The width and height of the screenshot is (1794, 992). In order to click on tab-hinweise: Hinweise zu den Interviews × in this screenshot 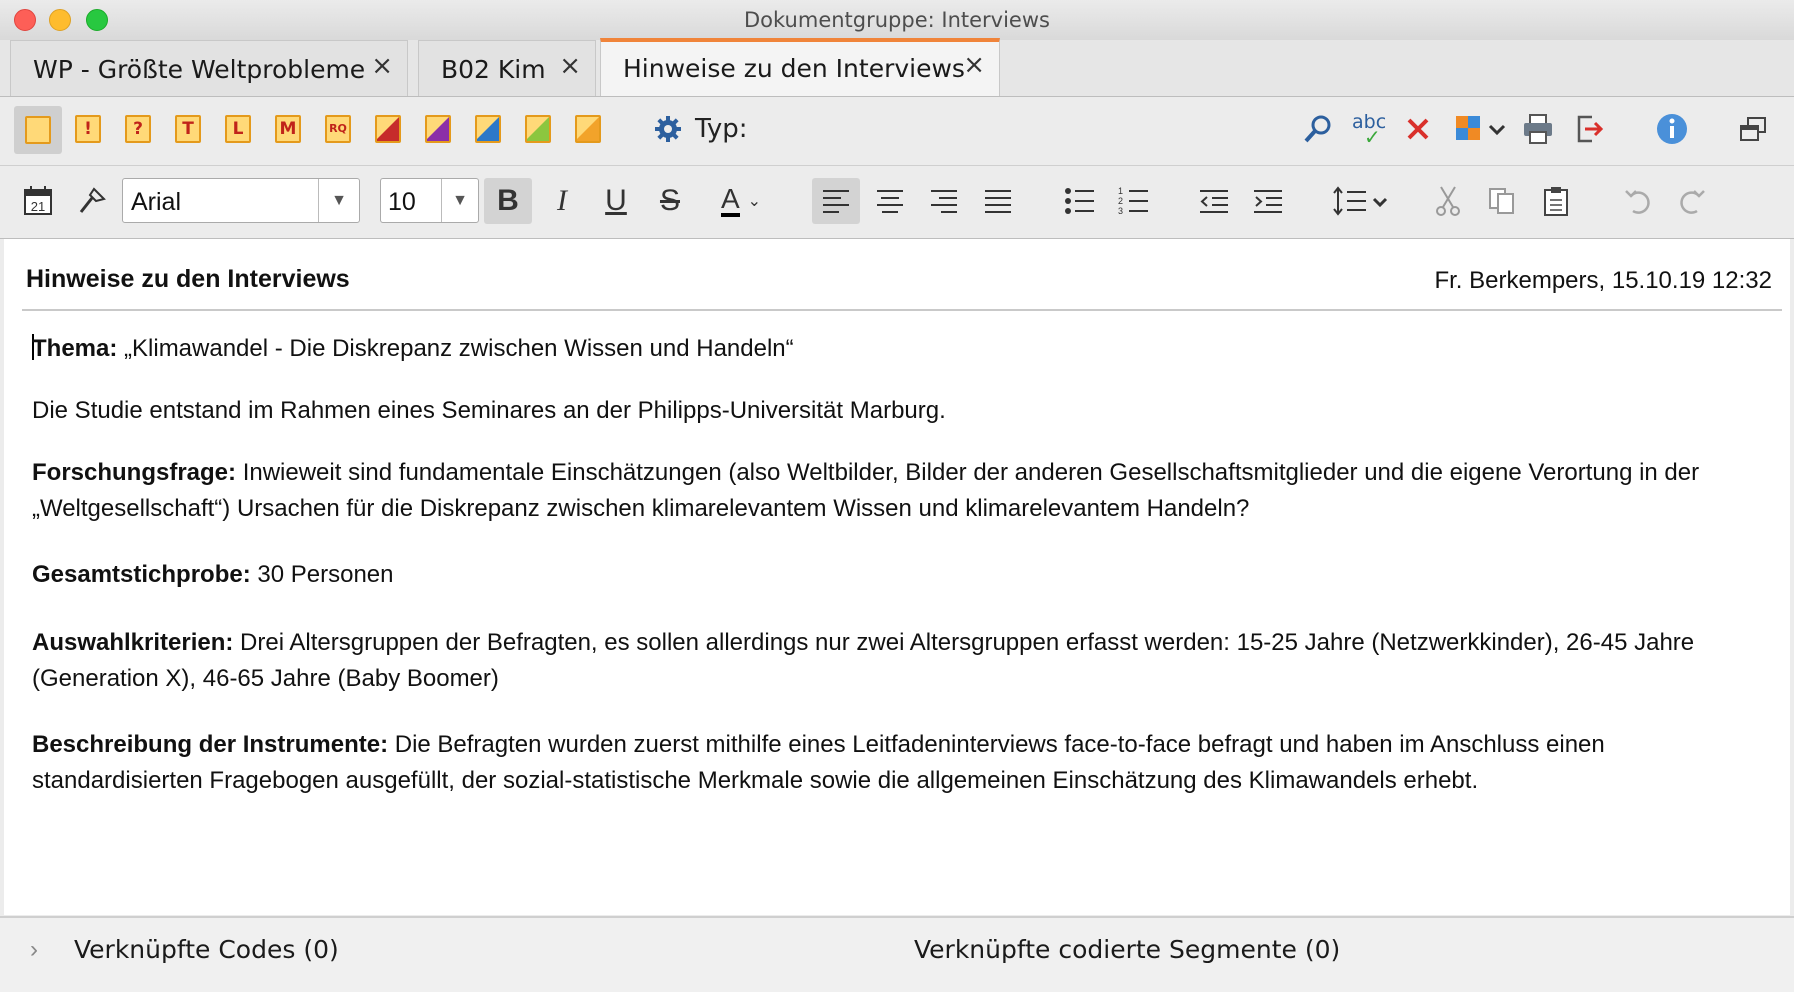, I will do `click(800, 67)`.